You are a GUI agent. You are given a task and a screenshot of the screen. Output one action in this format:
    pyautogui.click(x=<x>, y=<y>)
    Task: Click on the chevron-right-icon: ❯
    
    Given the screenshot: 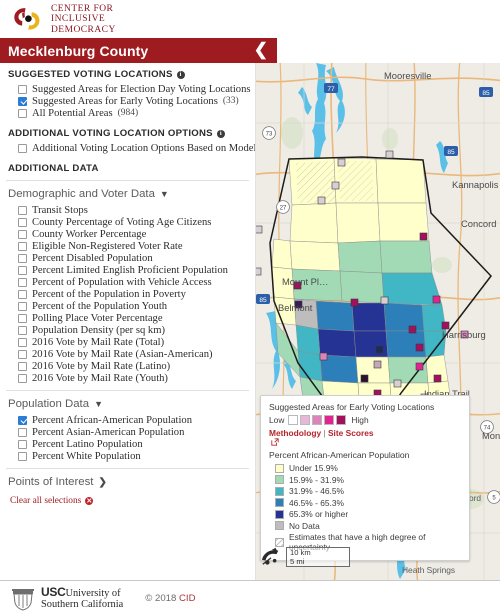 What is the action you would take?
    pyautogui.click(x=102, y=482)
    